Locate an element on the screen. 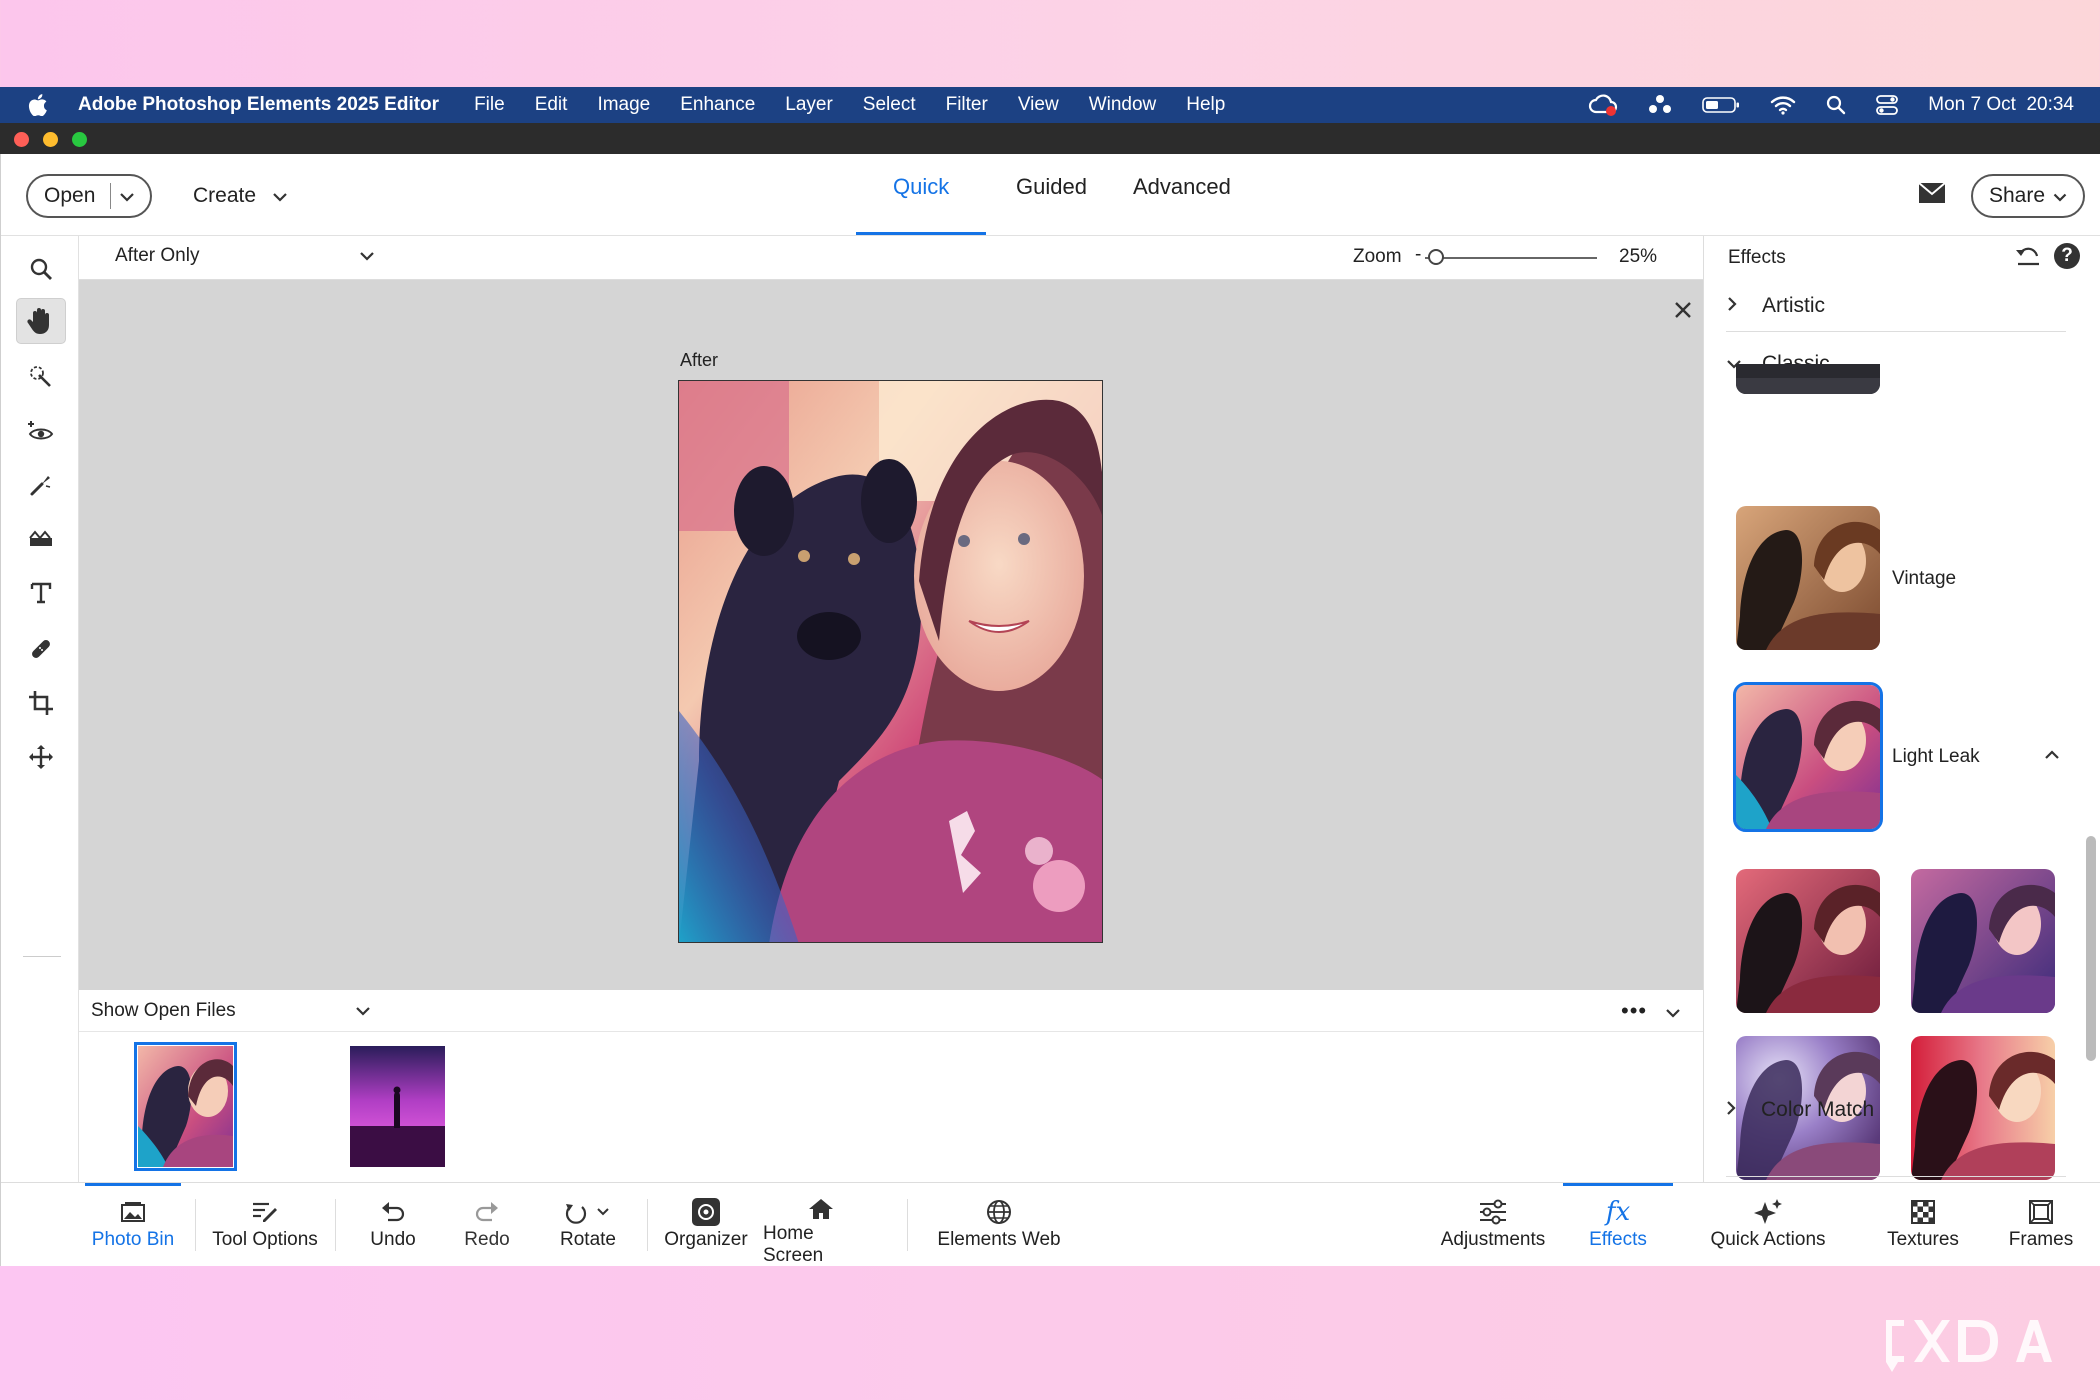  whiten-teeth-tool-icon is located at coordinates (41, 485).